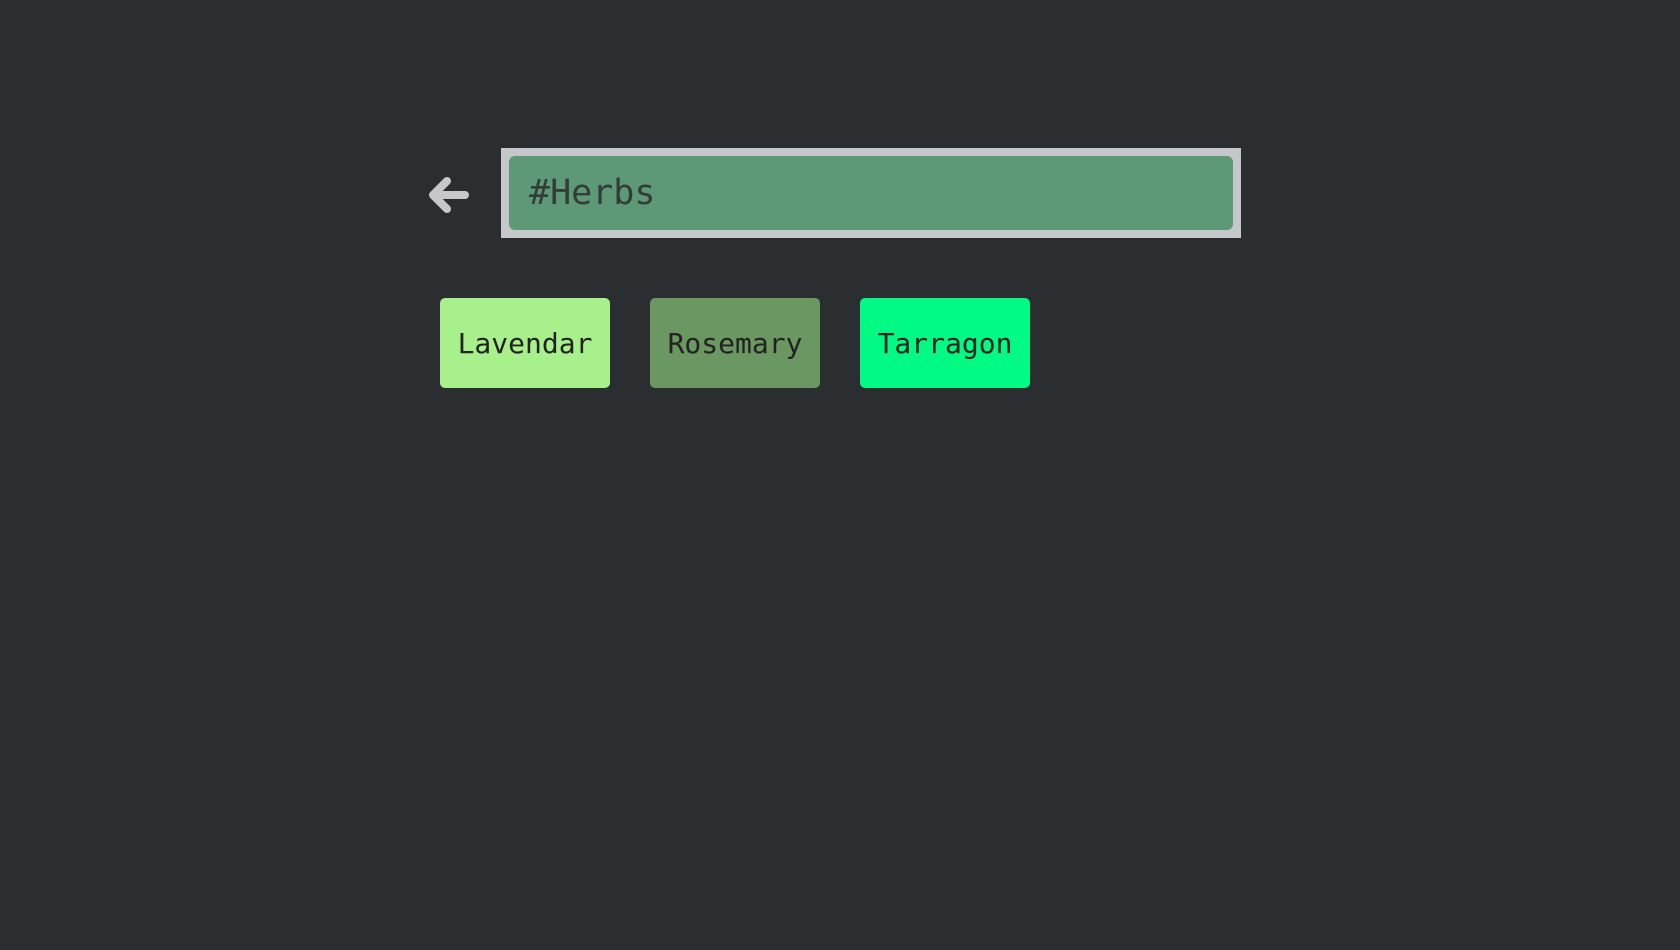 This screenshot has height=950, width=1680. I want to click on arrow-left-icon, so click(449, 195).